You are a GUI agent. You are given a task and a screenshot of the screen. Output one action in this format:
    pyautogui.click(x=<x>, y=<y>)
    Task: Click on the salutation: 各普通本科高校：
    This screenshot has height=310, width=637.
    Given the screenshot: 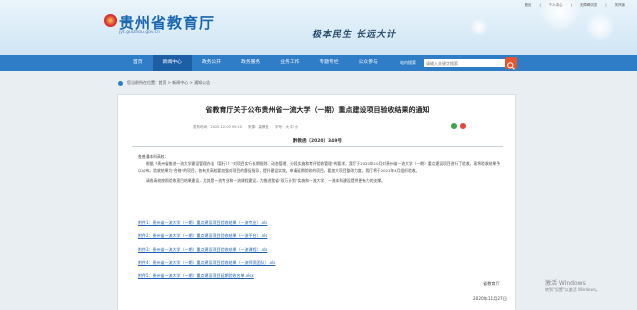 What is the action you would take?
    pyautogui.click(x=153, y=156)
    